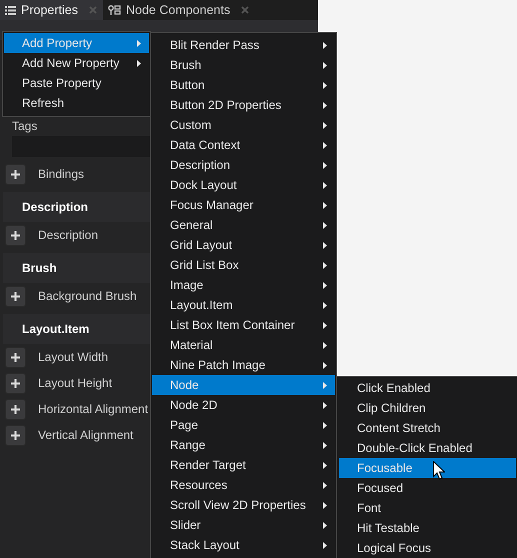 The width and height of the screenshot is (517, 558). Describe the element at coordinates (75, 383) in the screenshot. I see `property-label: Layout Height` at that location.